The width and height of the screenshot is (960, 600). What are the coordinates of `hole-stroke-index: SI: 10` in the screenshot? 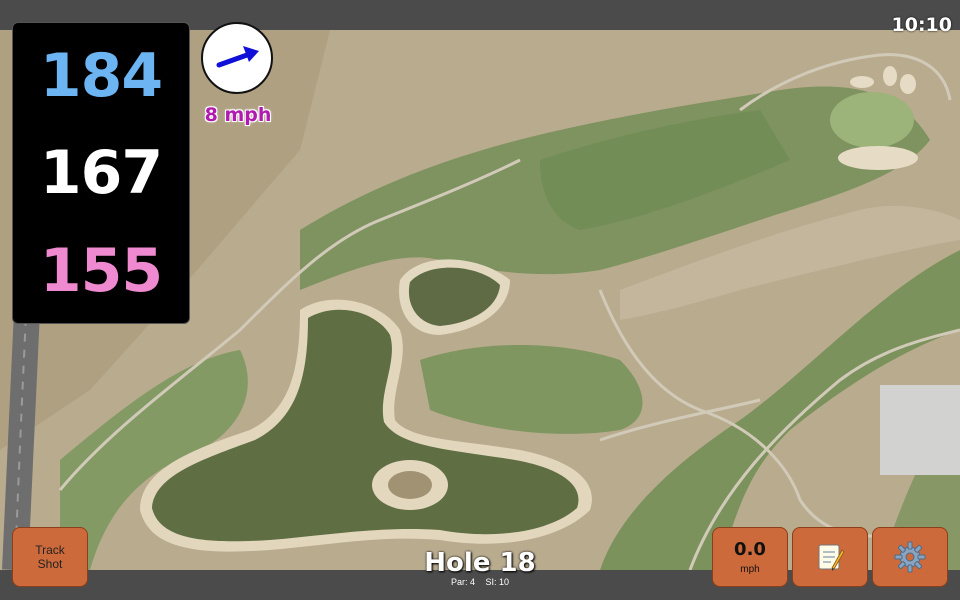 It's located at (497, 582).